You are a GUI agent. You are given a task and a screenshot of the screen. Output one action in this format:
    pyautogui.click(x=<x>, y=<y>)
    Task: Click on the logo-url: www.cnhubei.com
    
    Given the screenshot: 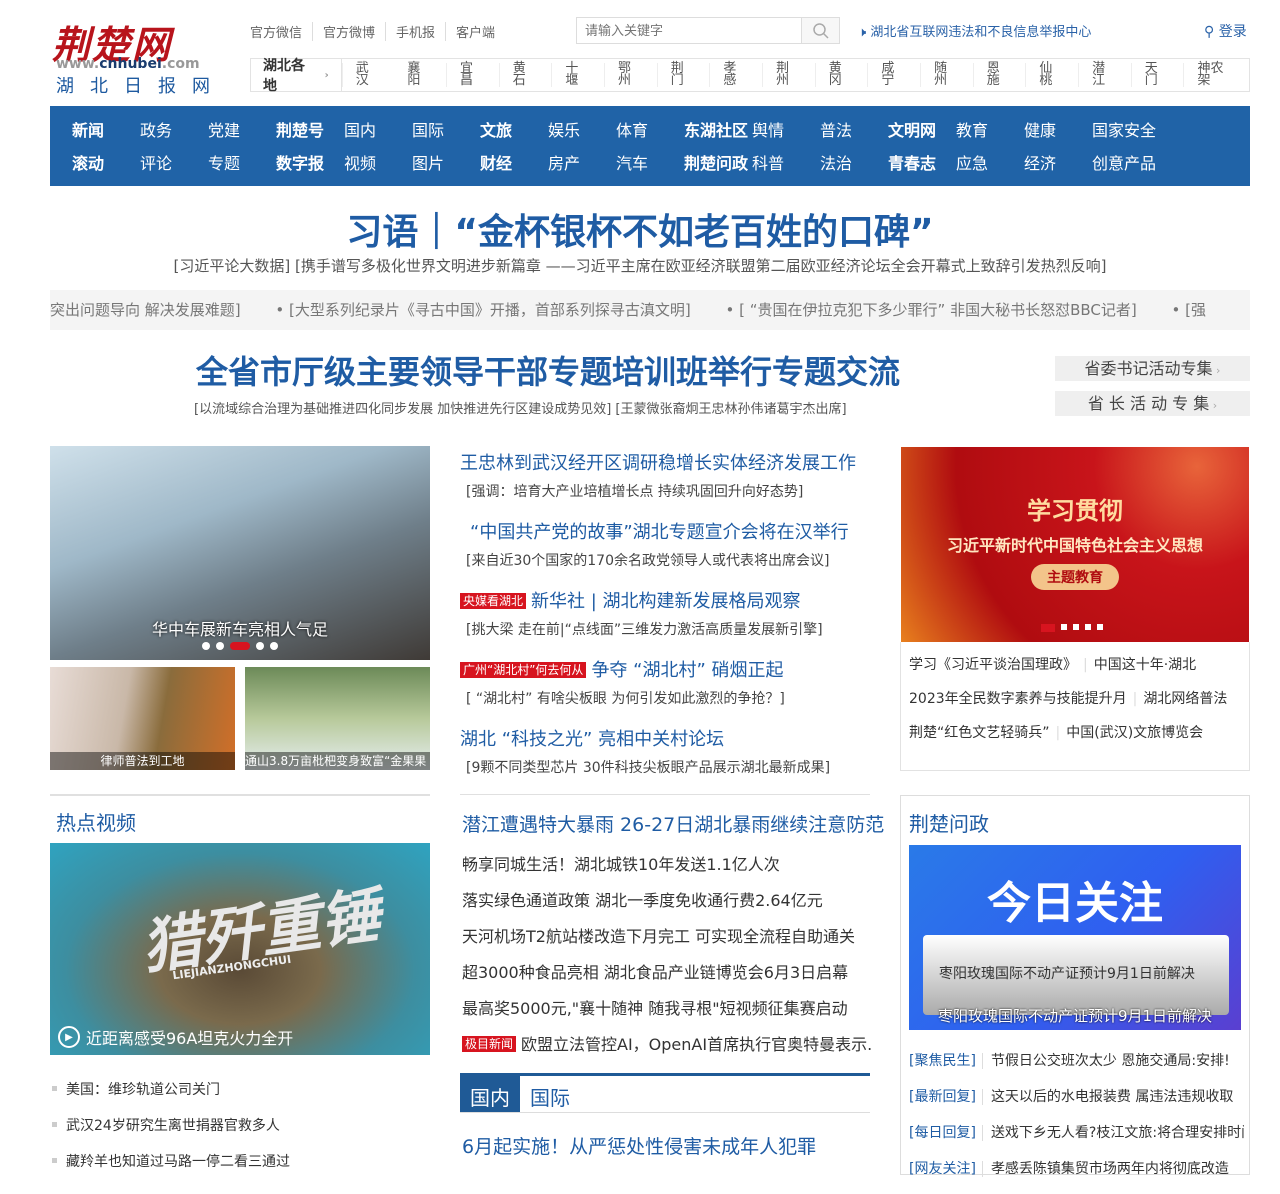 What is the action you would take?
    pyautogui.click(x=128, y=64)
    